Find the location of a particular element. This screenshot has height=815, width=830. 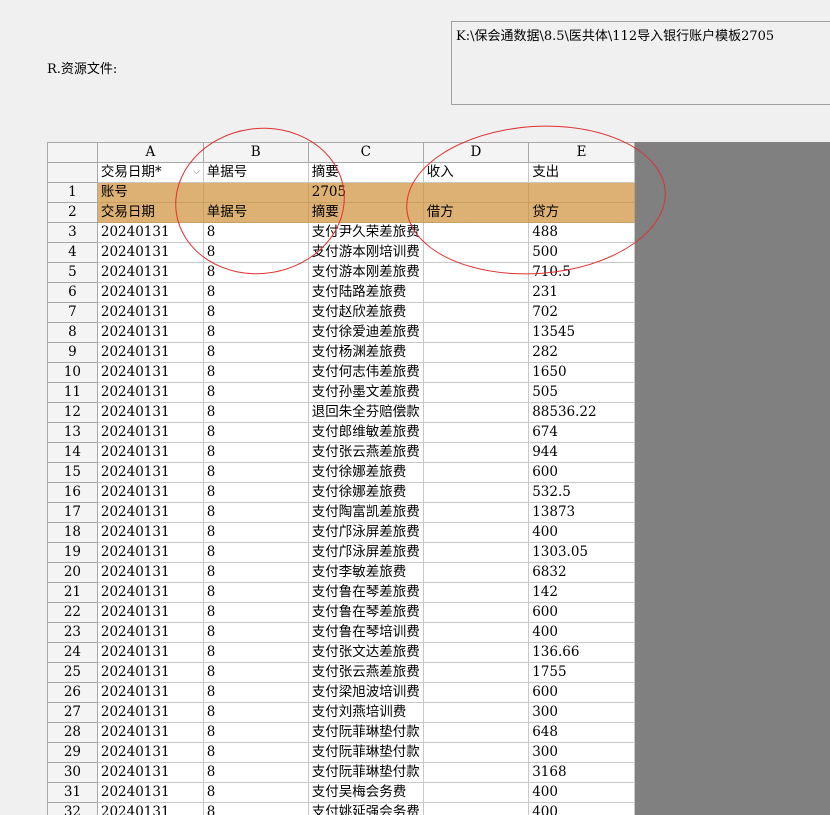

table-cell: 支付鲁在琴培训费 is located at coordinates (365, 632).